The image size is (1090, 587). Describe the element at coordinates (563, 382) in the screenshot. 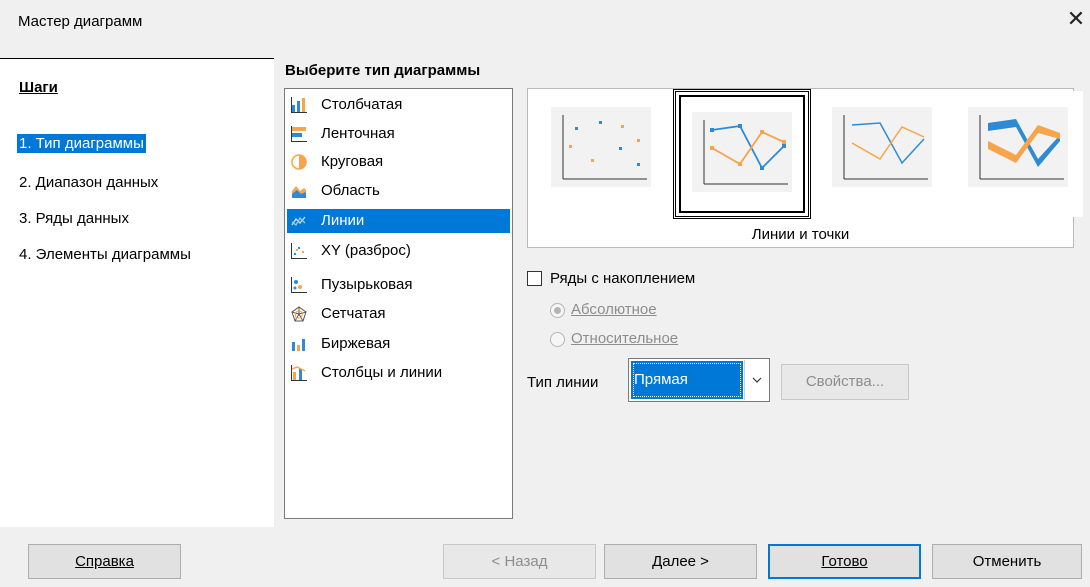

I see `line-type-label: Тип линии` at that location.